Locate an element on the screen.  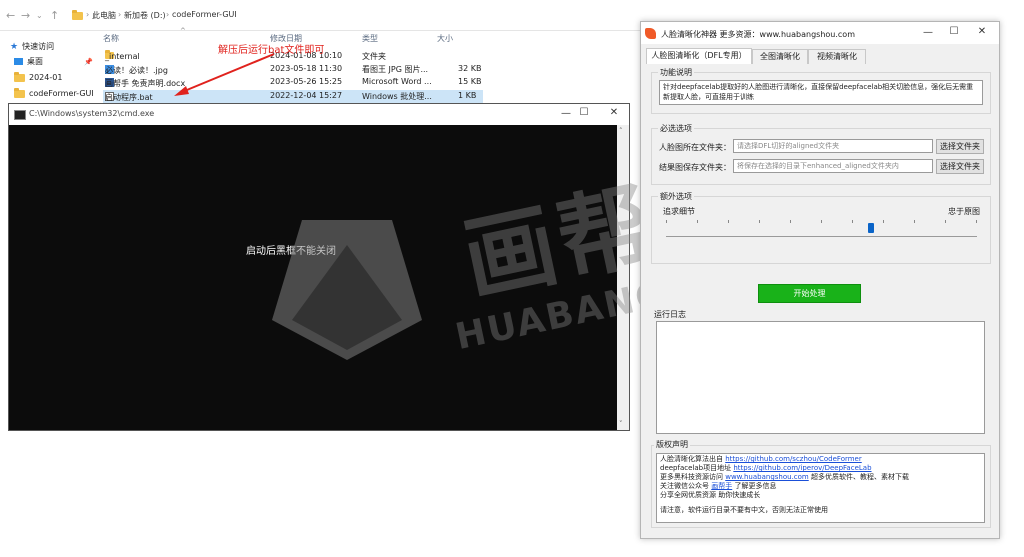
file-name: _internal is located at coordinates (122, 56).